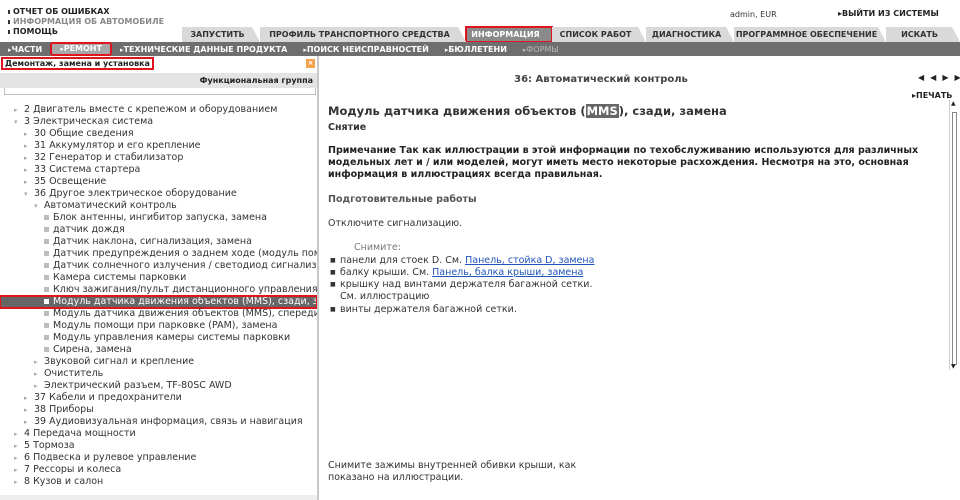 Image resolution: width=960 pixels, height=500 pixels. I want to click on tree-node: ▸ 4 Передача мощности, so click(158, 434).